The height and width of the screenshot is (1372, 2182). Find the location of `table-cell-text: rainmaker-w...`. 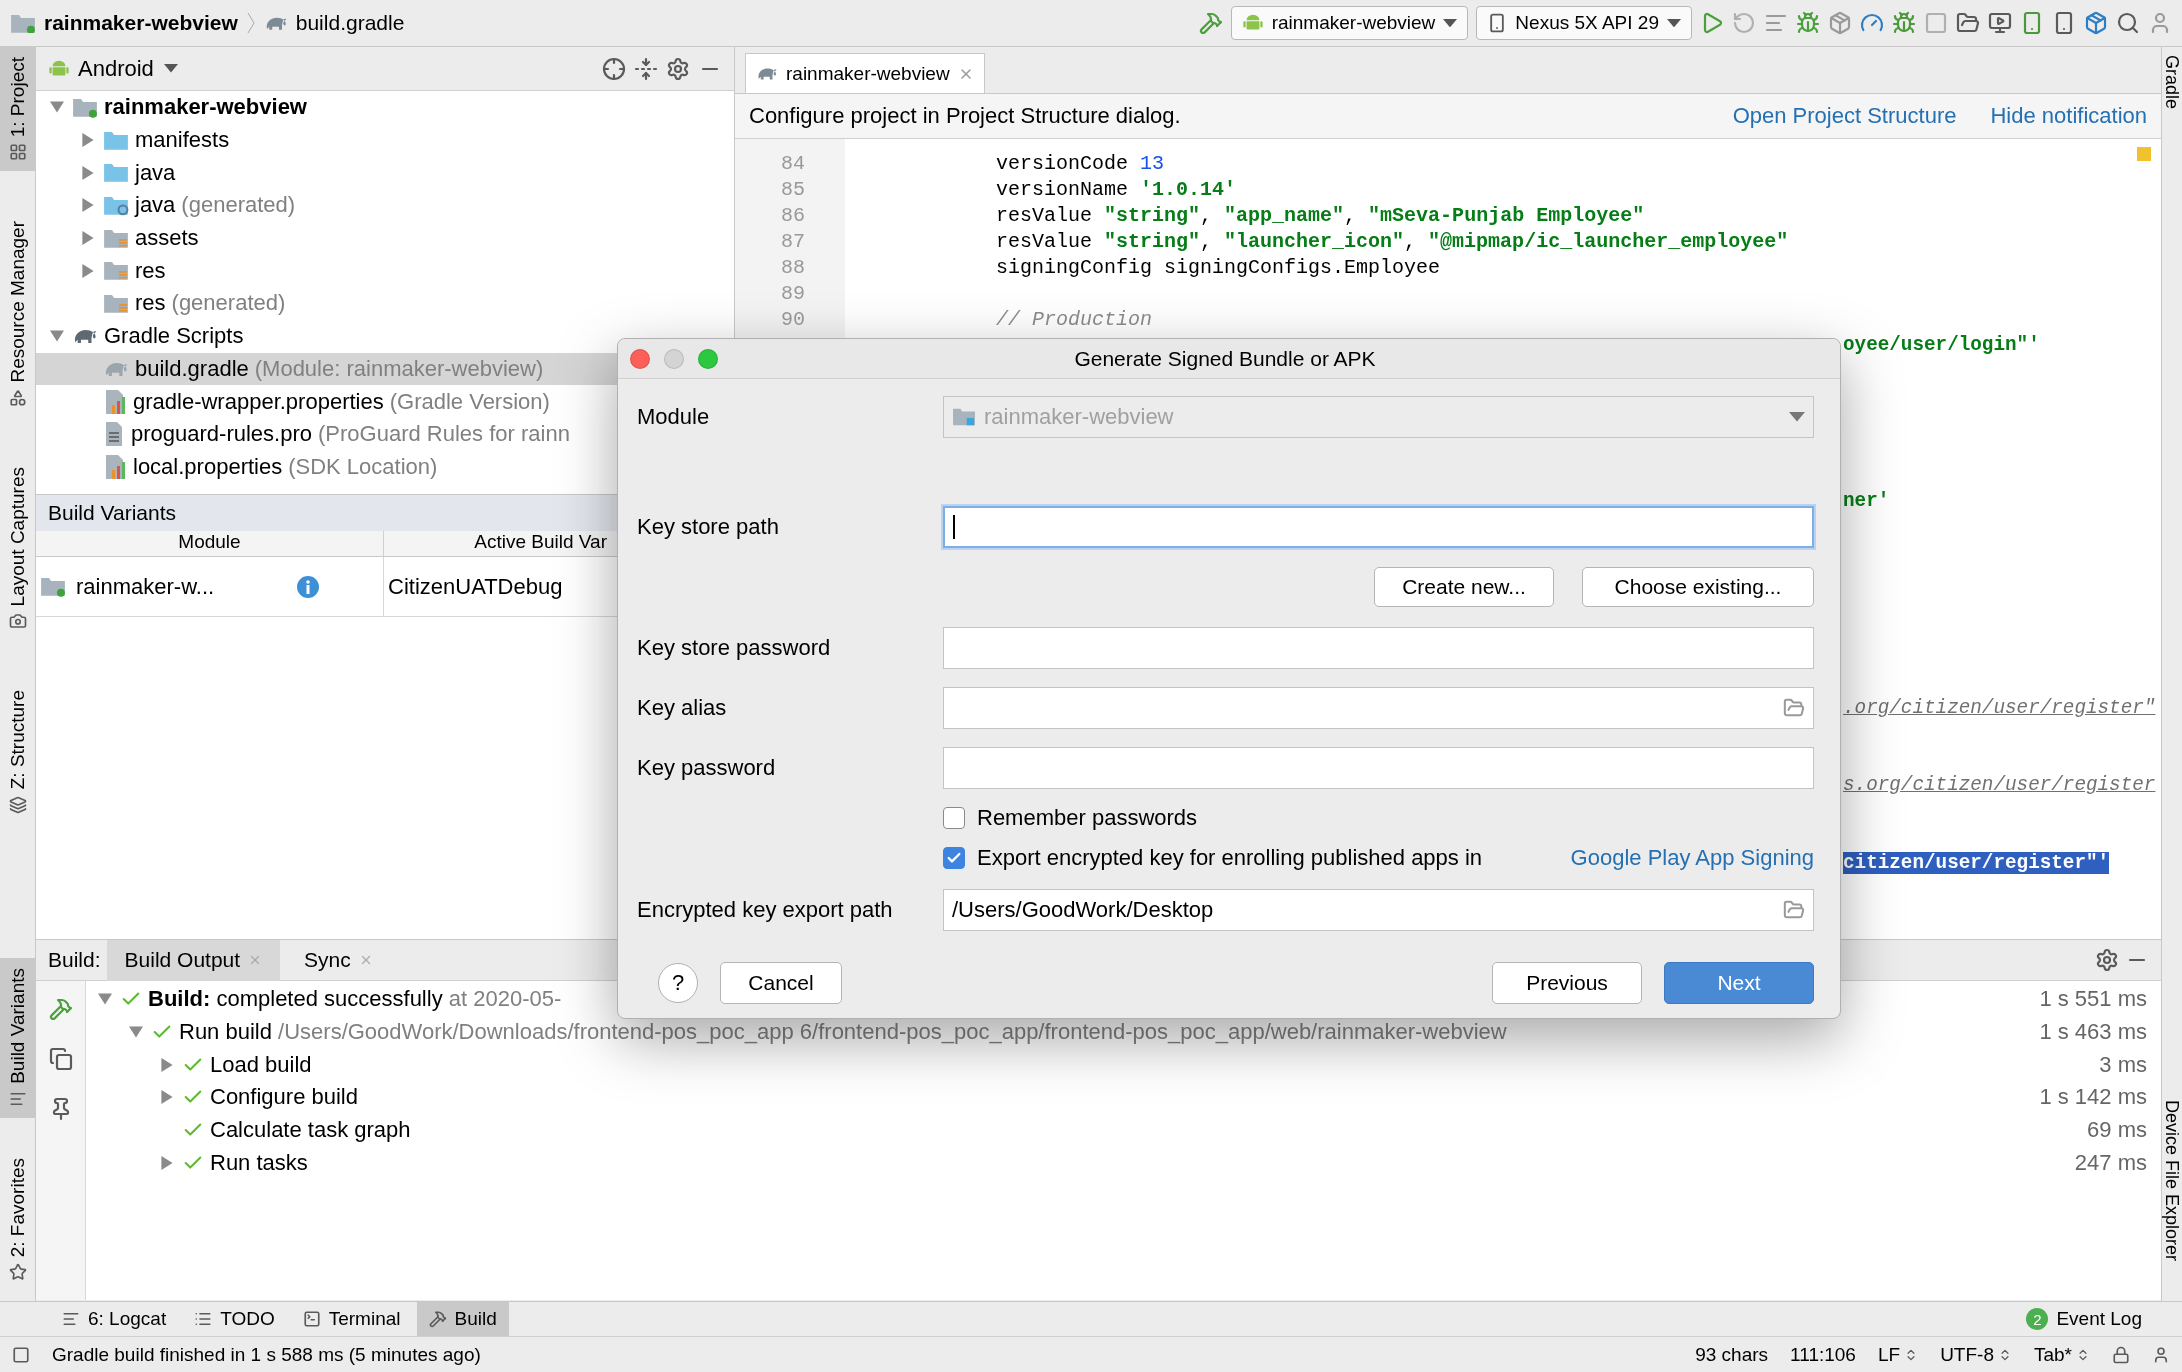

table-cell-text: rainmaker-w... is located at coordinates (146, 586).